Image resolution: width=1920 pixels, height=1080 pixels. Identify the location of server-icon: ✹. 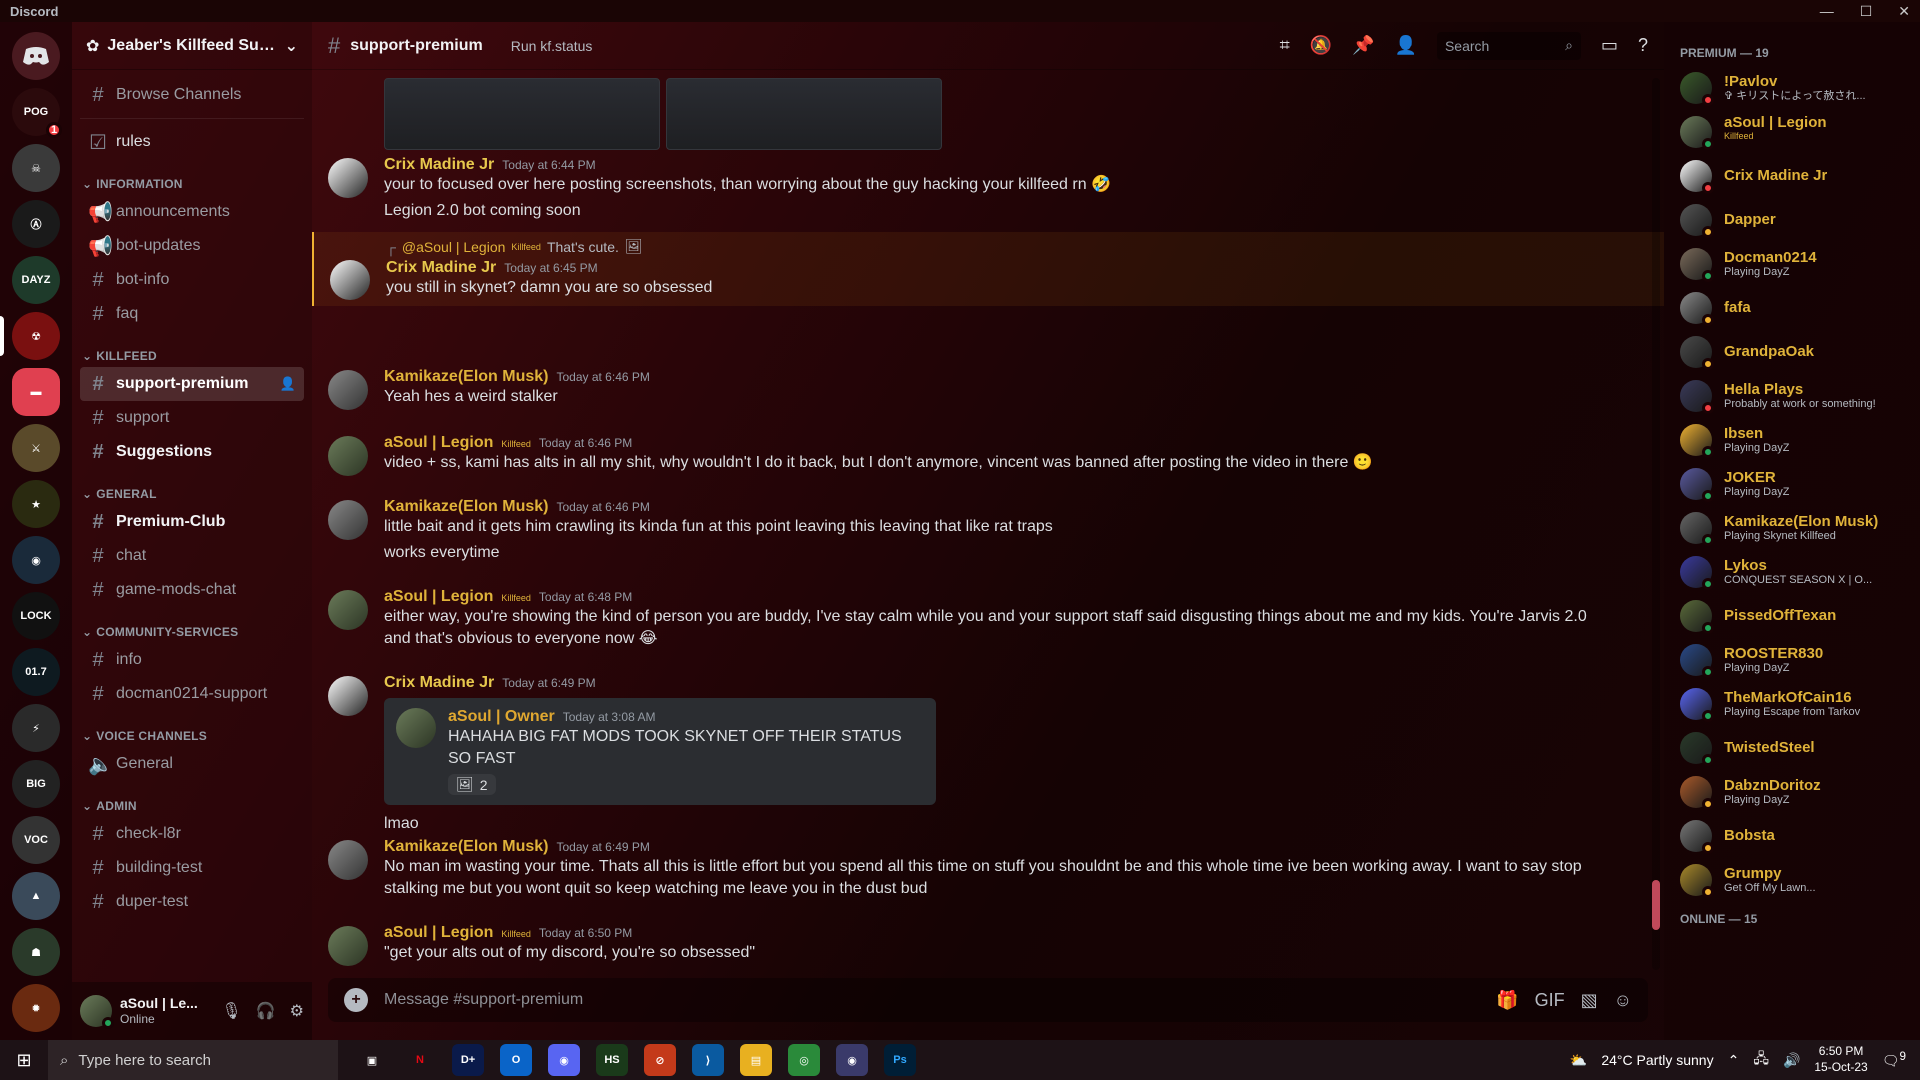
(36, 1008).